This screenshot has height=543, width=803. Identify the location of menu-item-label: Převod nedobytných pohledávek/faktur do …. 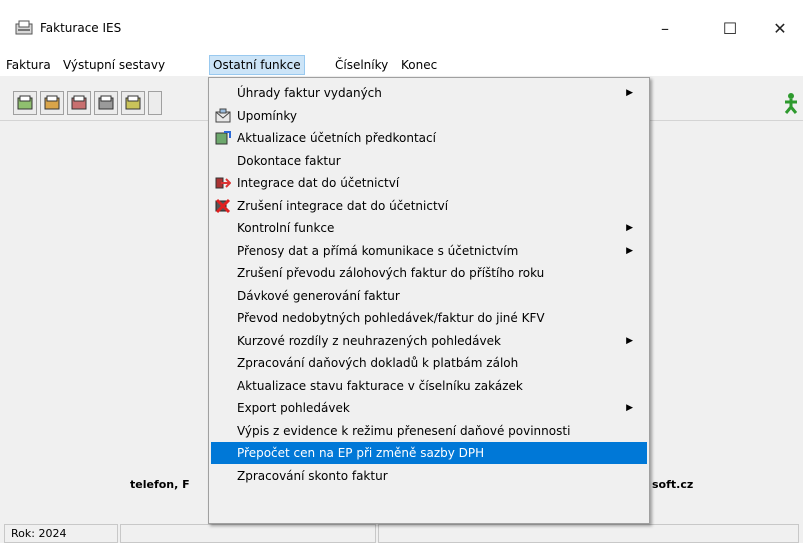
(391, 318).